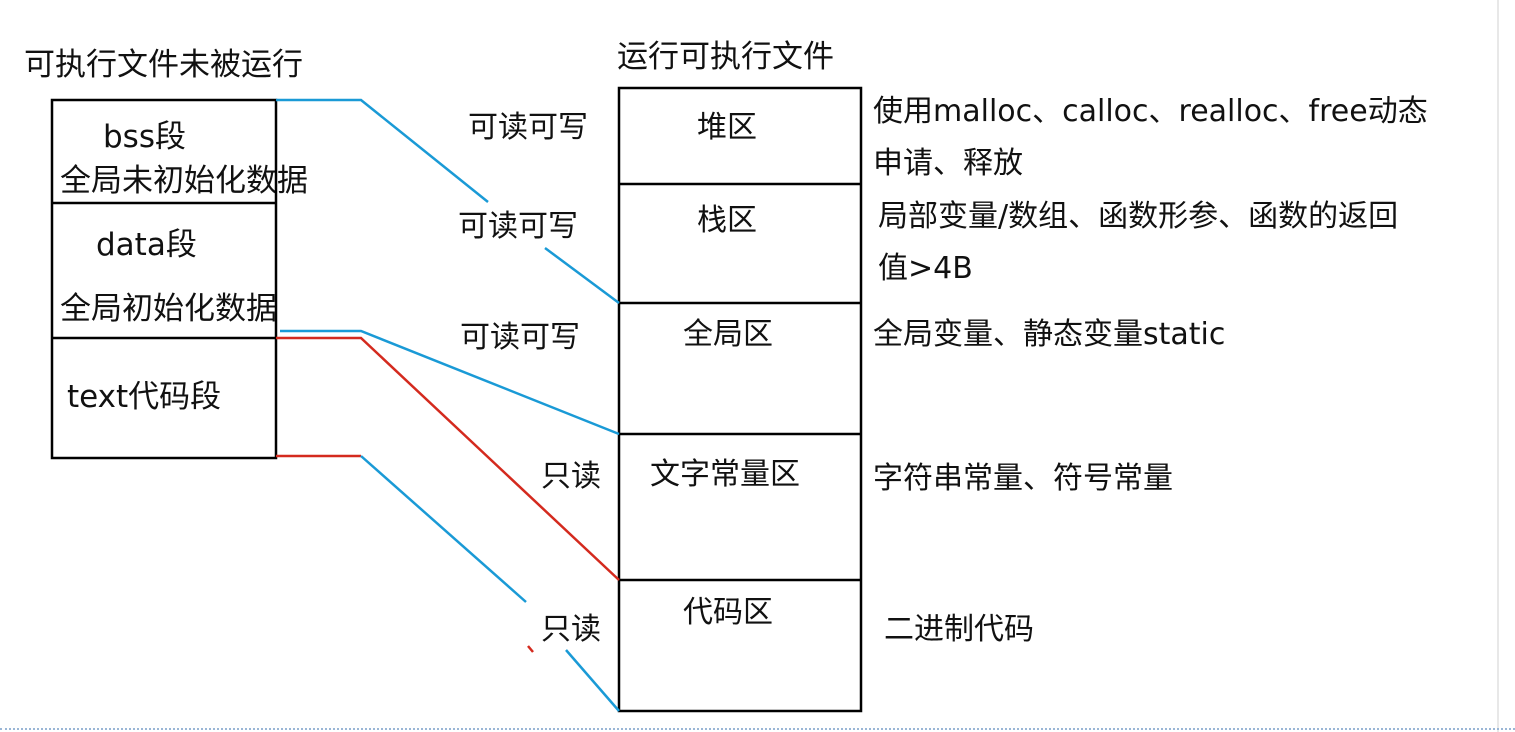 The height and width of the screenshot is (732, 1515). Describe the element at coordinates (164, 279) in the screenshot. I see `unloaded-executable-box` at that location.